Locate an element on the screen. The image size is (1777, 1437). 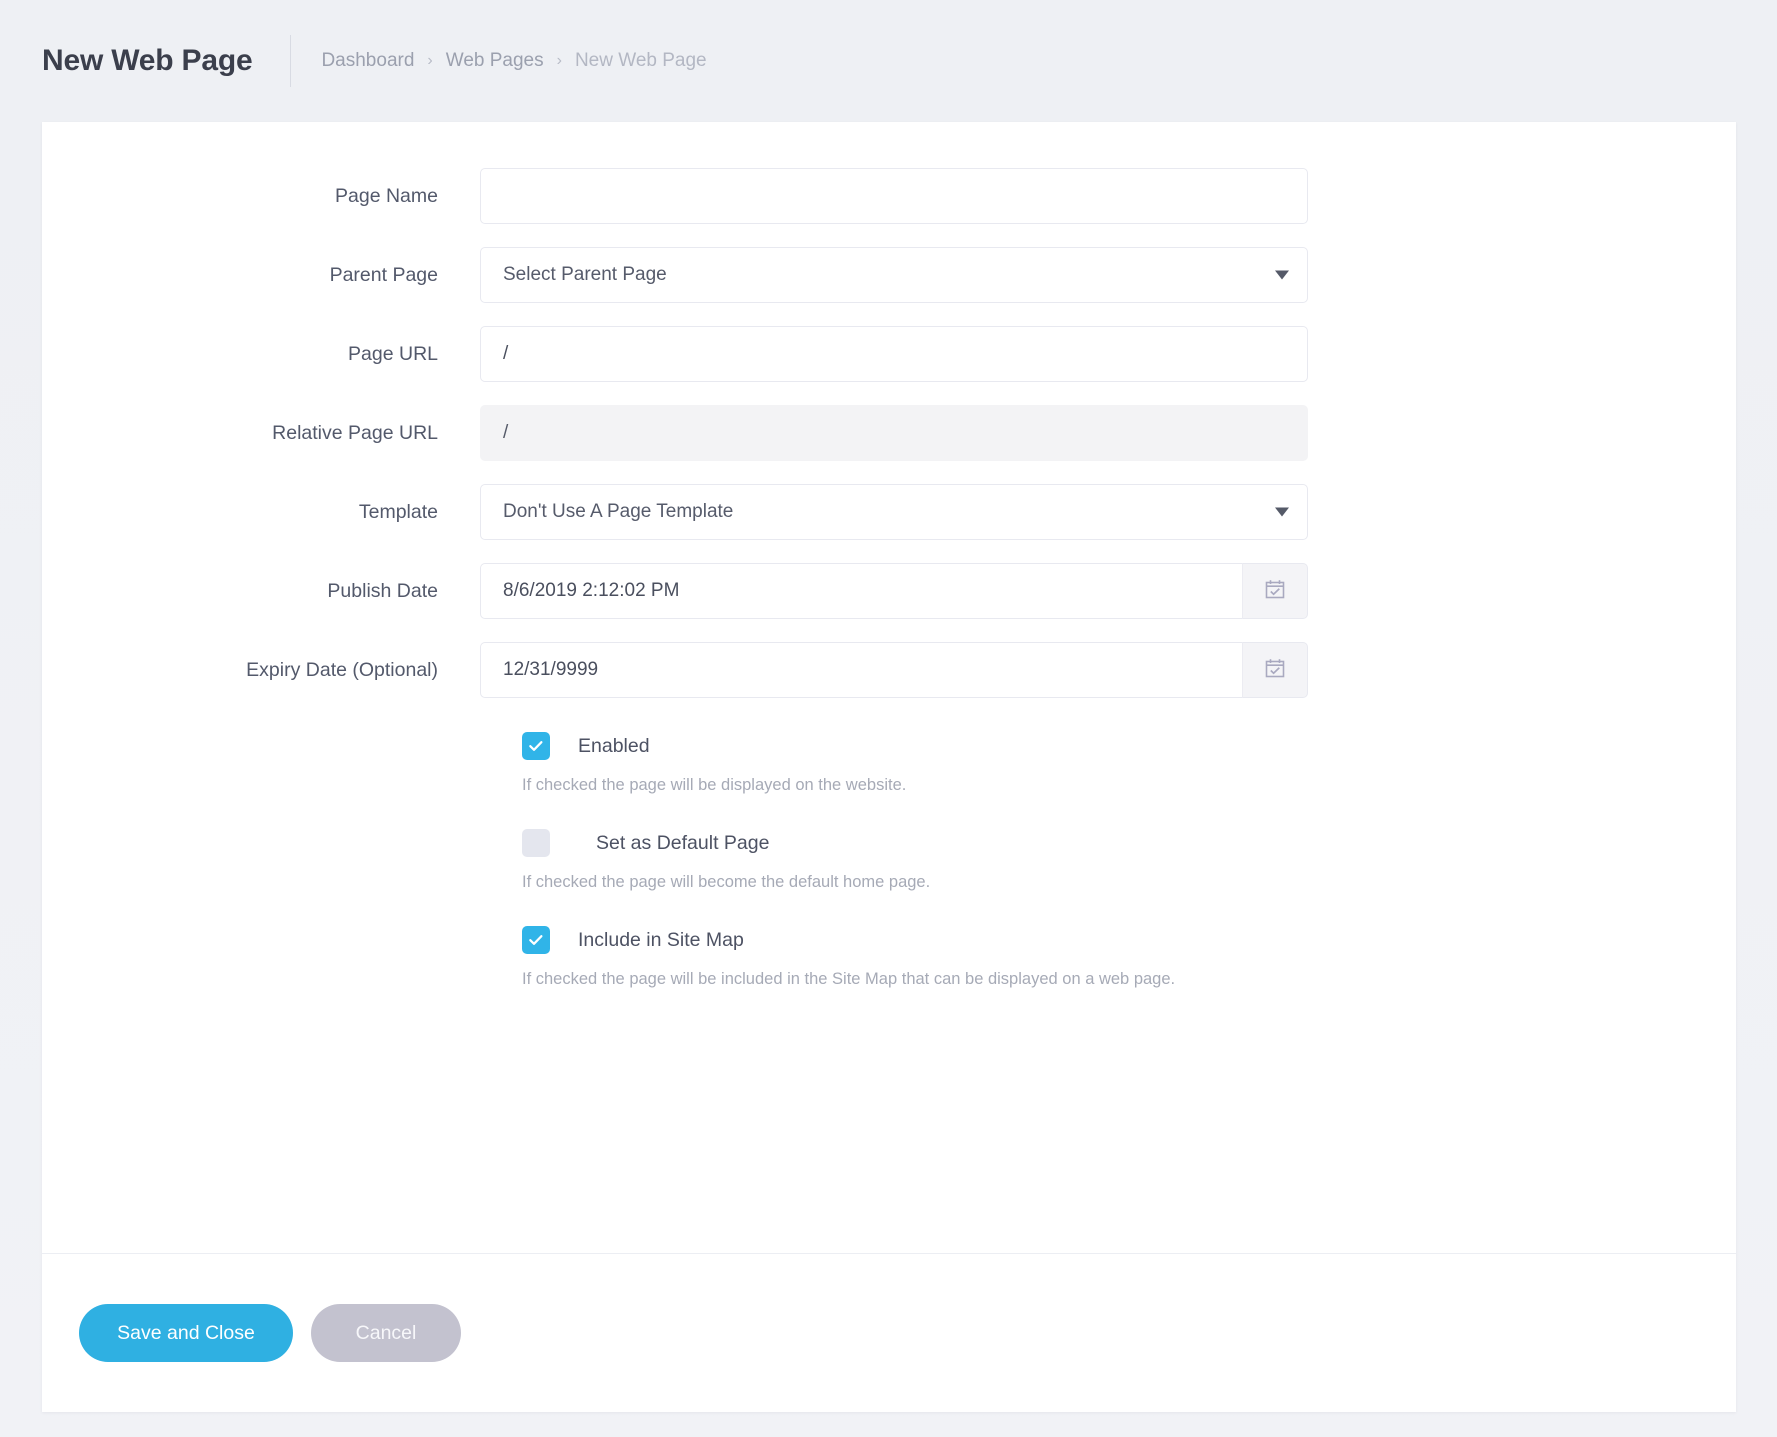
field-row-template: Template Don't Use A Page Template is located at coordinates (889, 512).